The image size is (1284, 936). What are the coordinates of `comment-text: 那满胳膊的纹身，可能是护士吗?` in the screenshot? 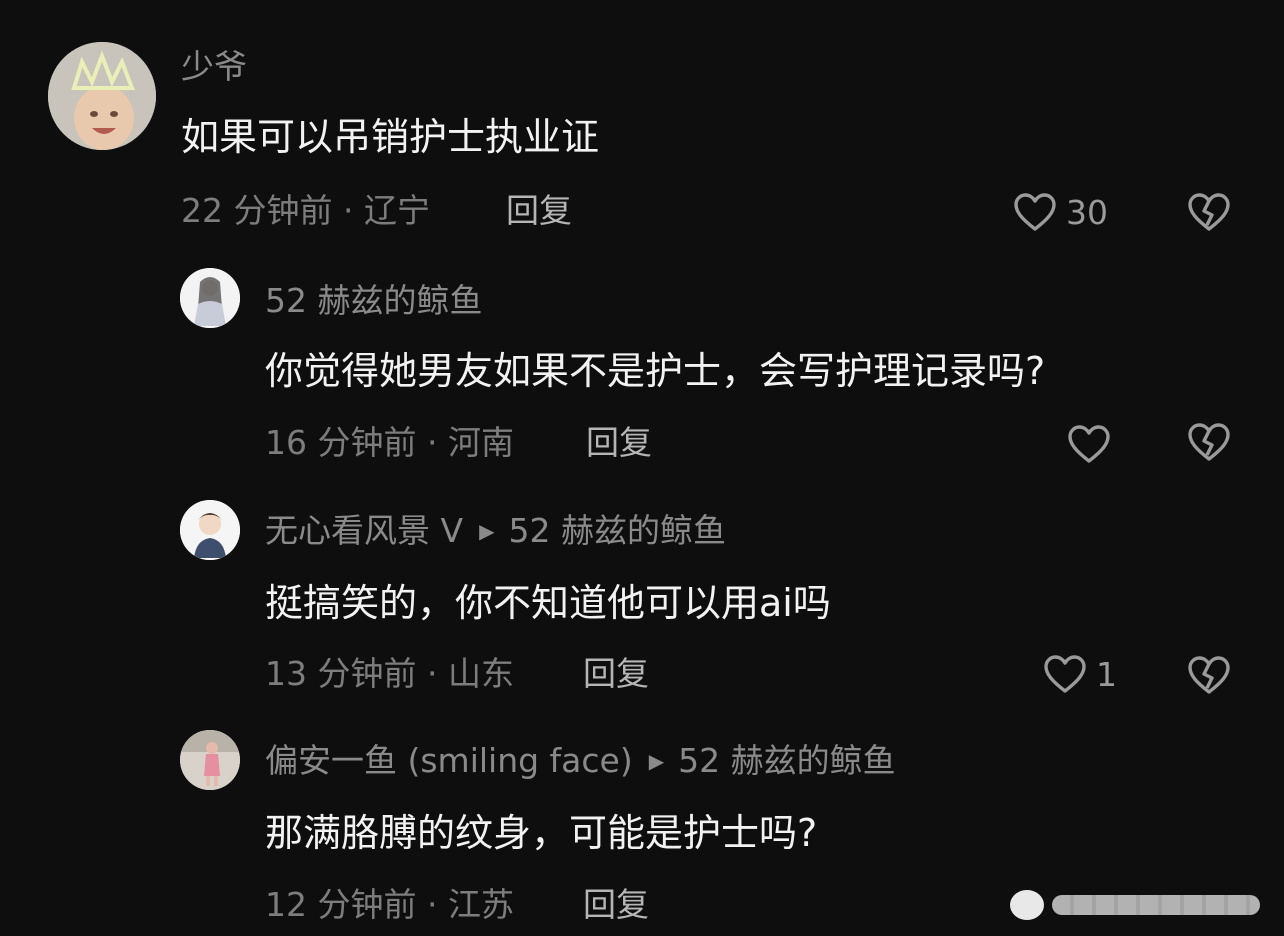 It's located at (541, 833).